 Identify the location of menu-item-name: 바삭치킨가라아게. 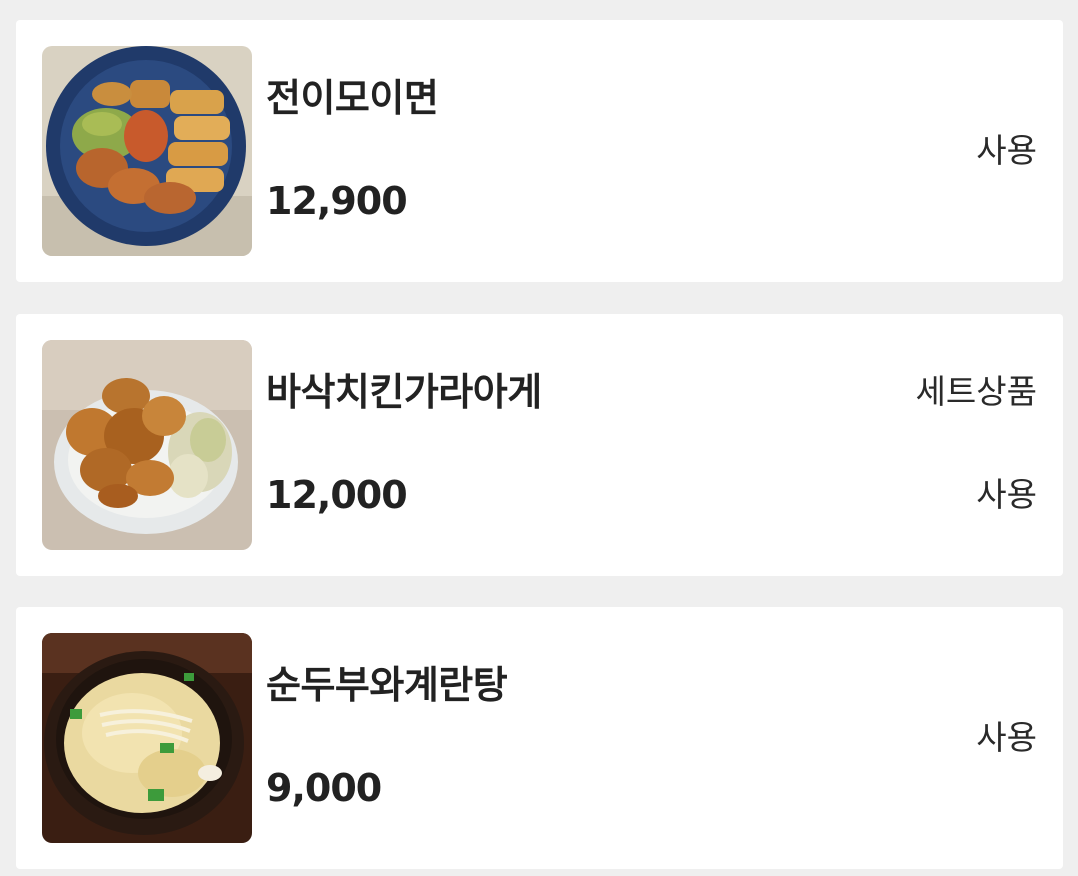
(404, 392).